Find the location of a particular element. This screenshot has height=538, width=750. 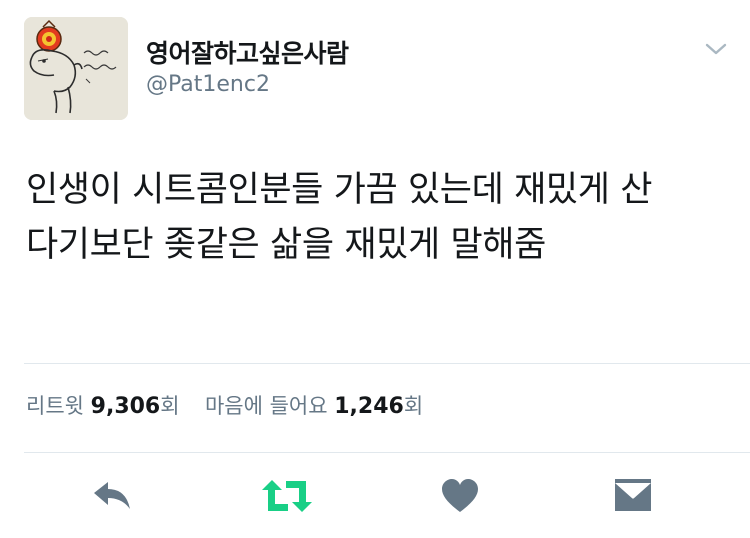

avatar is located at coordinates (76, 68).